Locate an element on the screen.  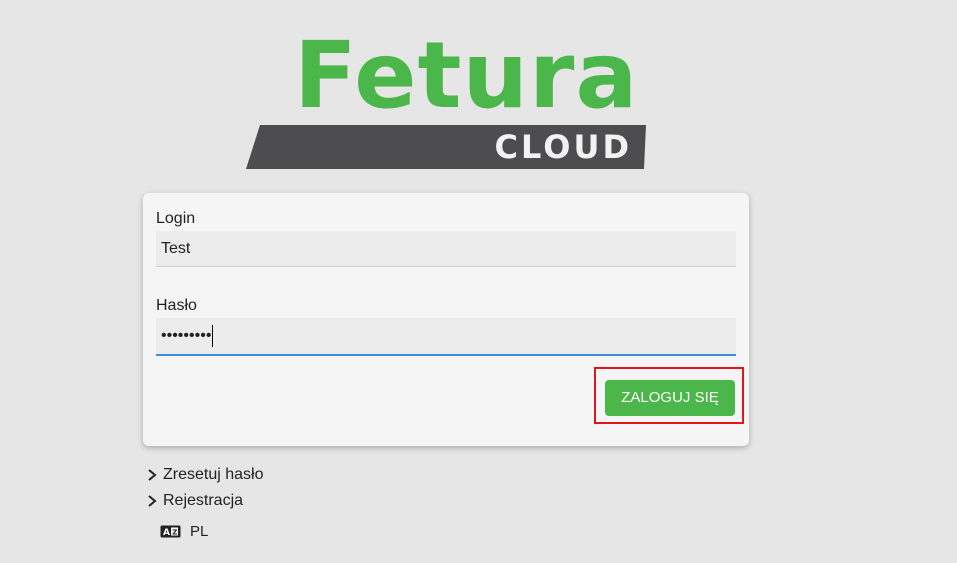
password-value: ••••••••• is located at coordinates (186, 335).